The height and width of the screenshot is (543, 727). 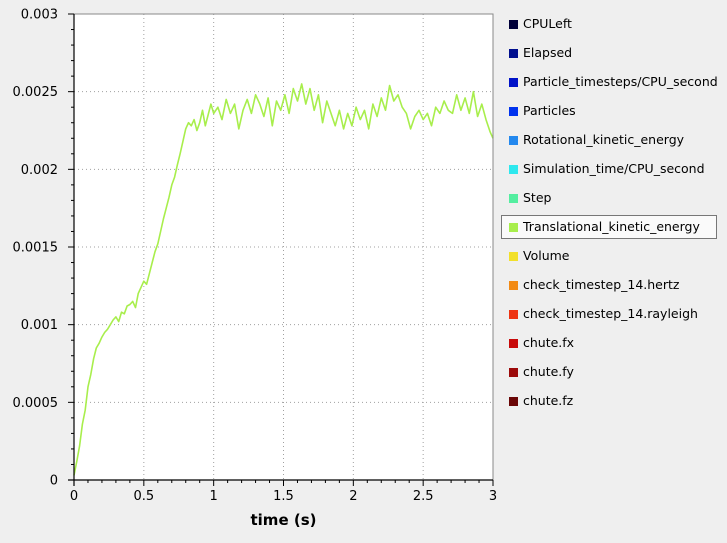 What do you see at coordinates (609, 111) in the screenshot?
I see `legend-item: Particles` at bounding box center [609, 111].